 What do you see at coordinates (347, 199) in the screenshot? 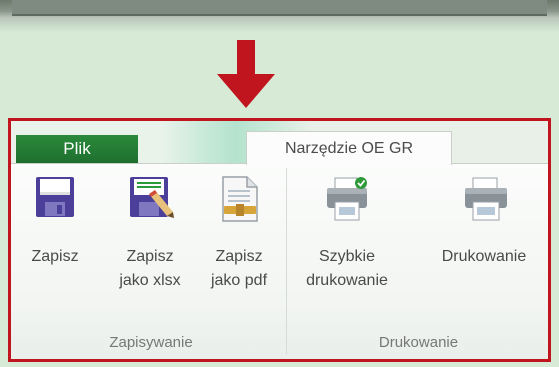
I see `quick-print-icon` at bounding box center [347, 199].